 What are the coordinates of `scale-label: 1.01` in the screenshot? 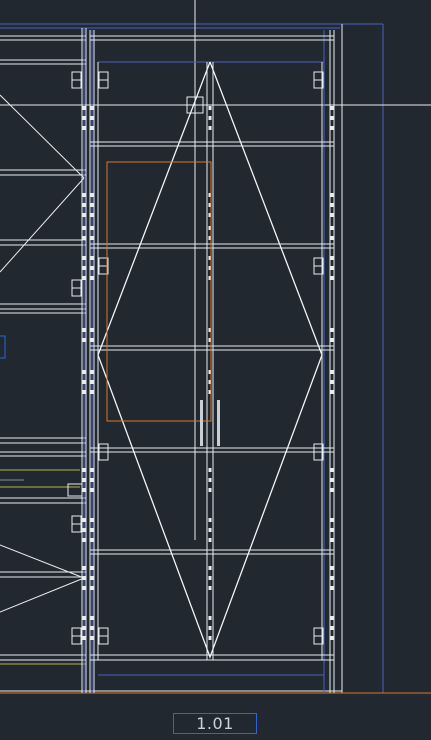 It's located at (215, 723).